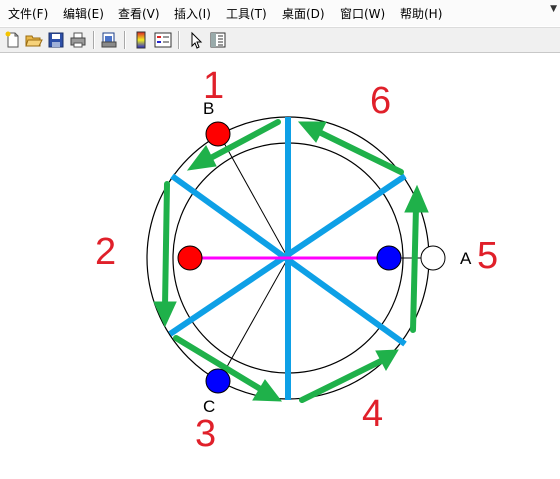 This screenshot has width=560, height=479. I want to click on menu-help: 帮助(H), so click(421, 13).